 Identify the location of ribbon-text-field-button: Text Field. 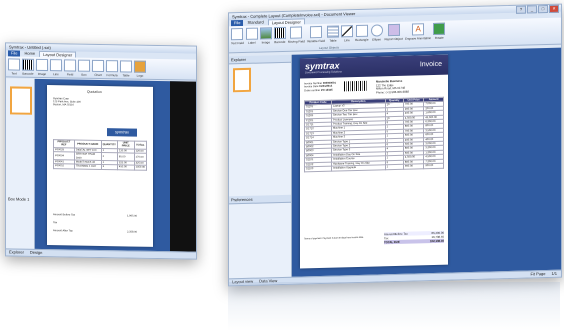
(237, 36).